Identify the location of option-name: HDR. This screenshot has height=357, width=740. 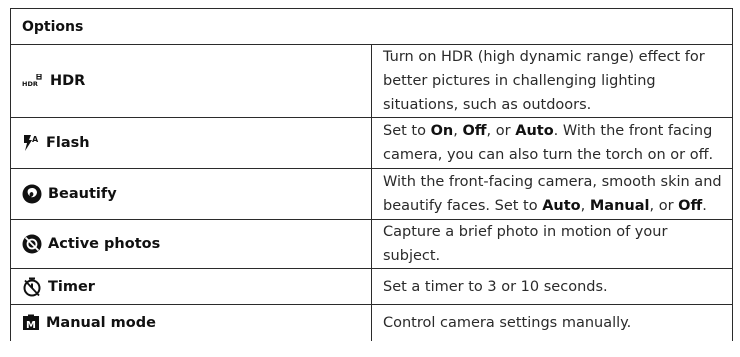
(68, 81).